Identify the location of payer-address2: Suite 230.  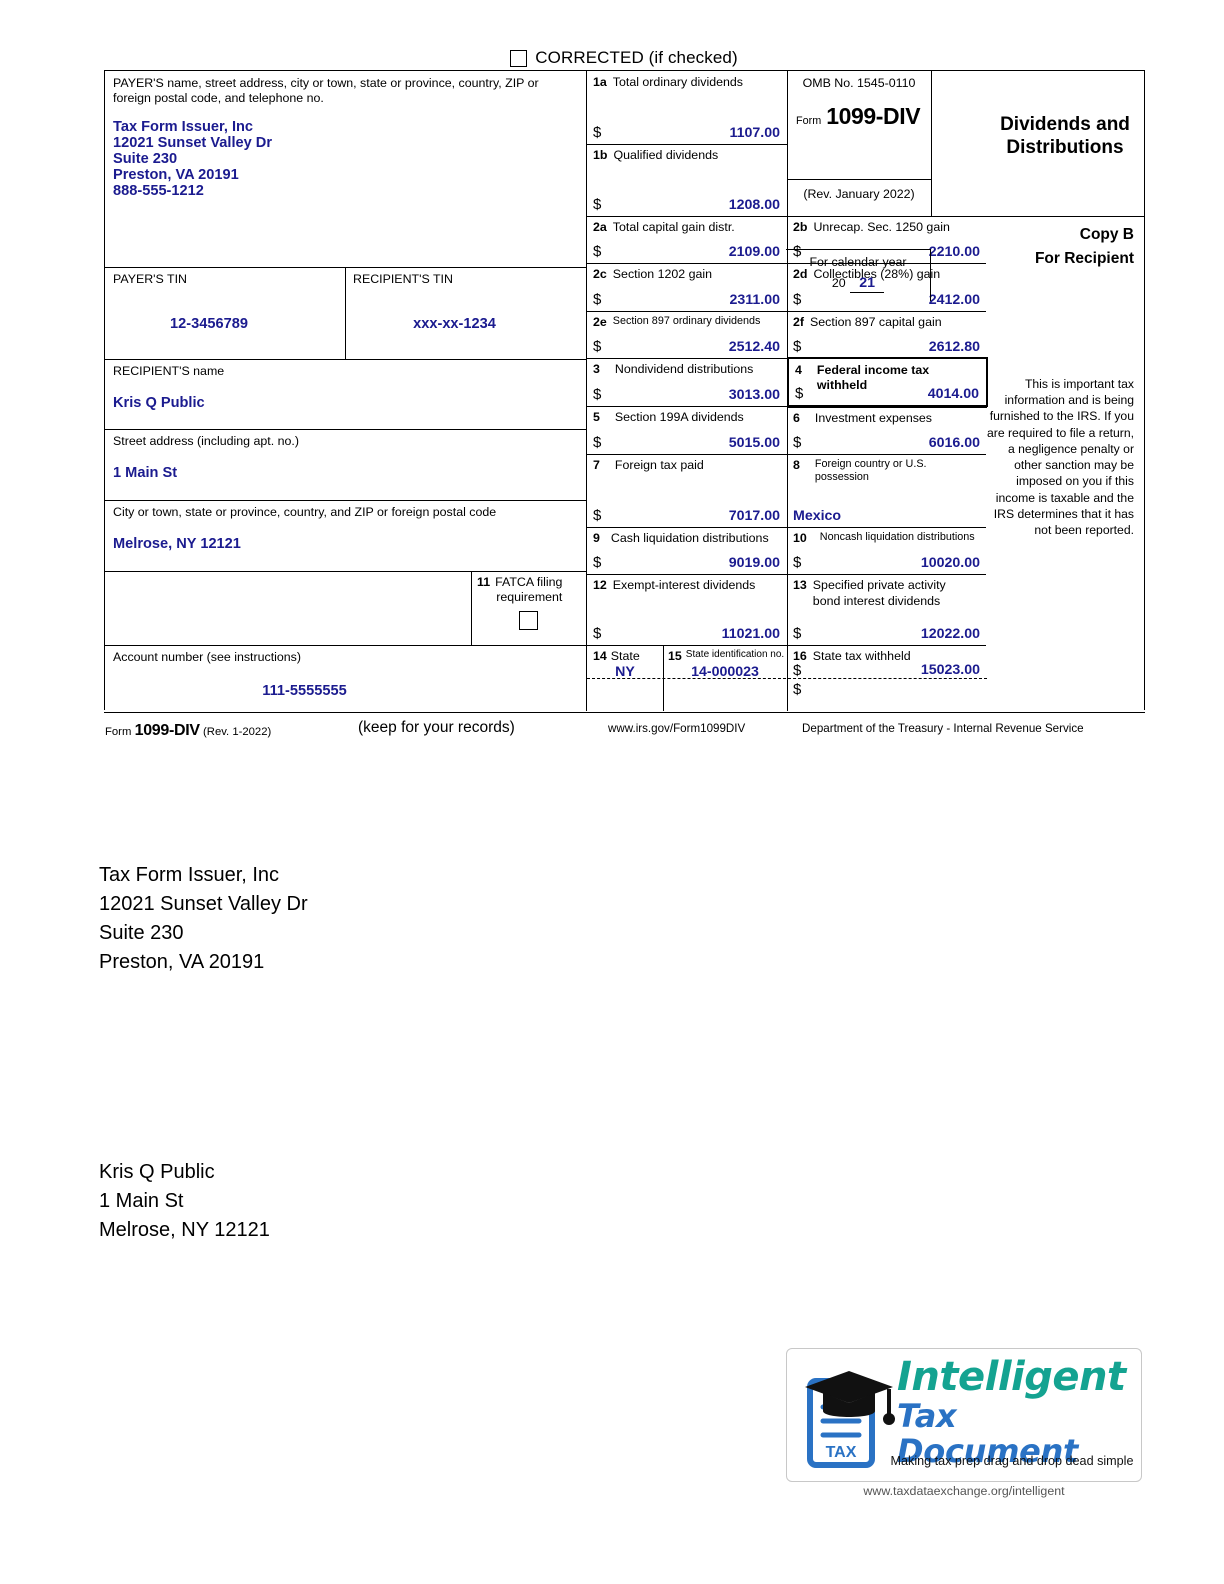
(145, 159).